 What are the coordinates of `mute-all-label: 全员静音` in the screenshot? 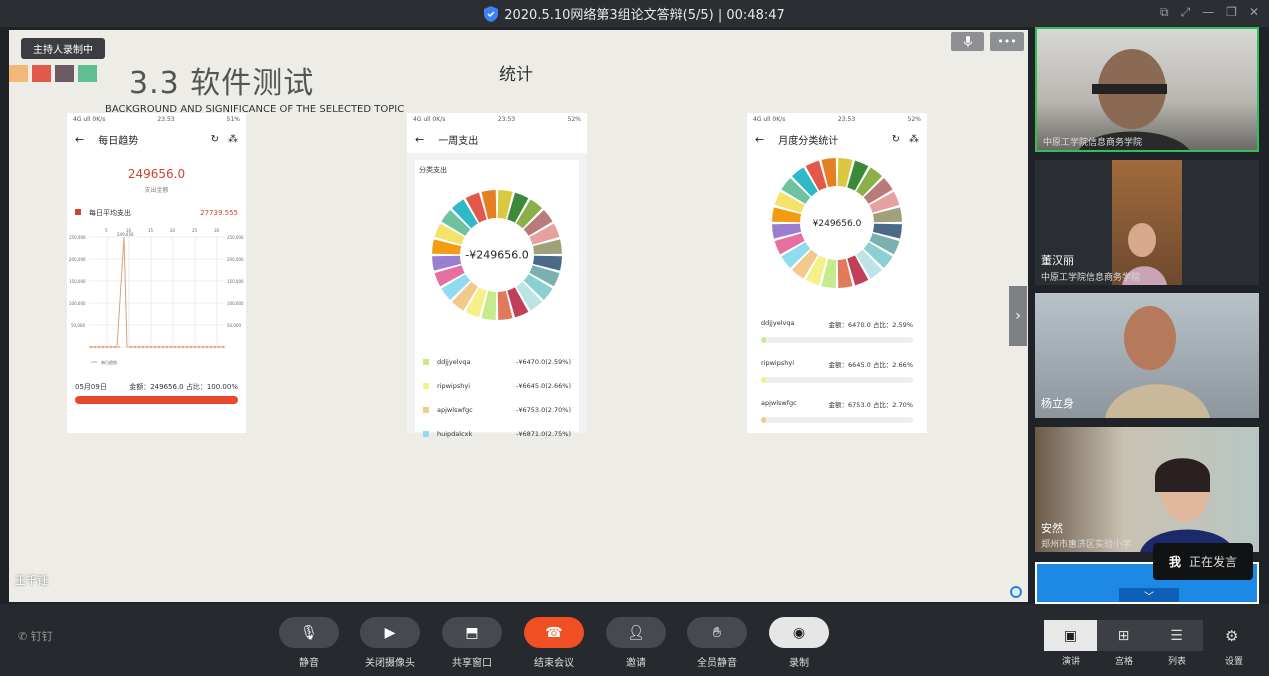 It's located at (717, 663).